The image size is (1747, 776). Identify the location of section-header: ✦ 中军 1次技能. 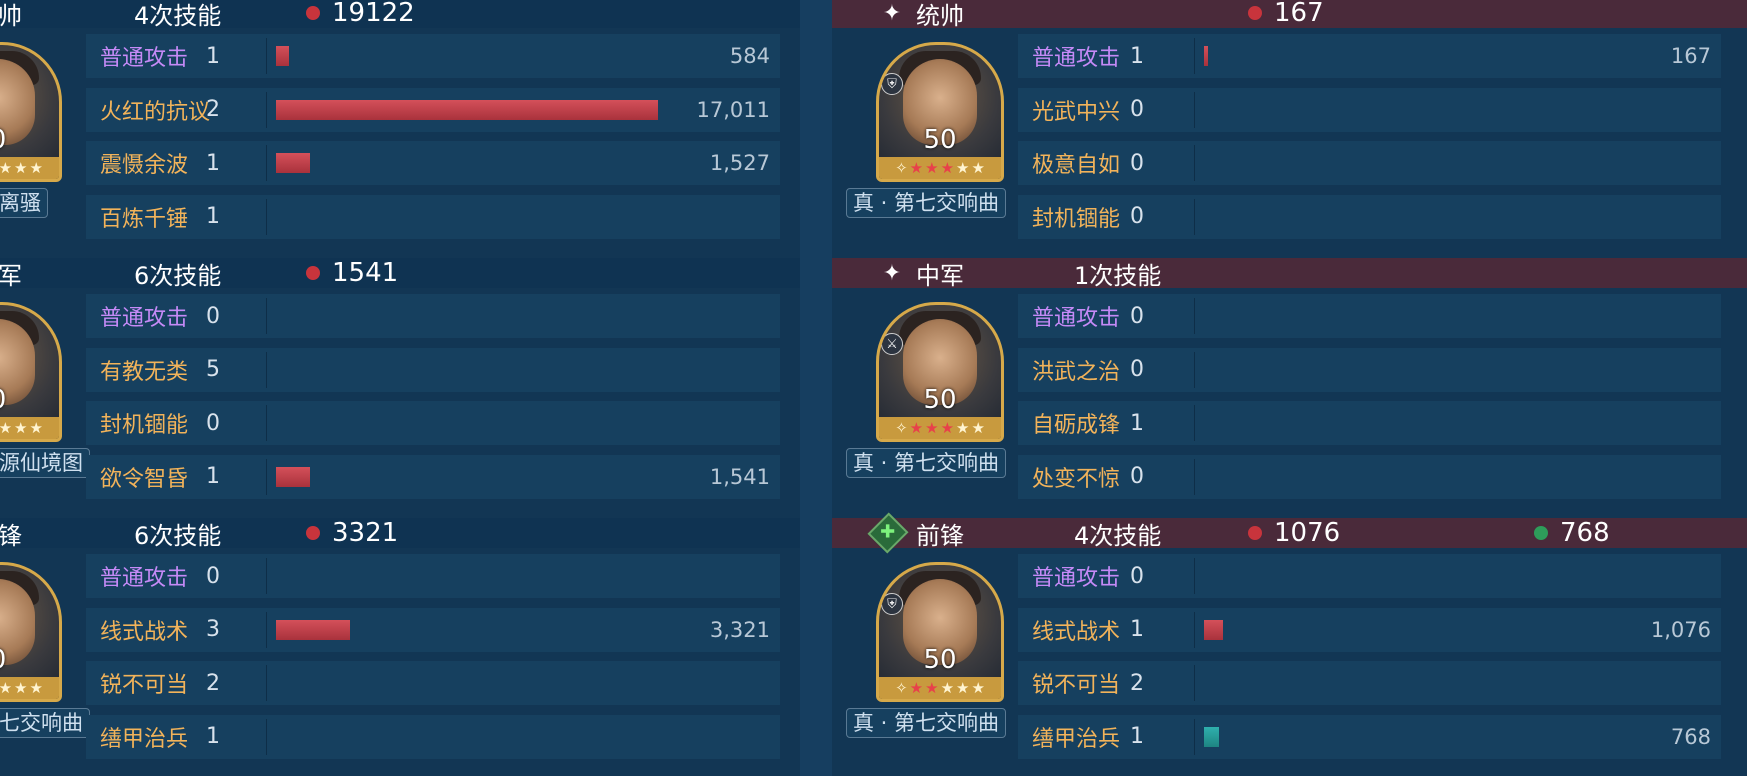
(1289, 274).